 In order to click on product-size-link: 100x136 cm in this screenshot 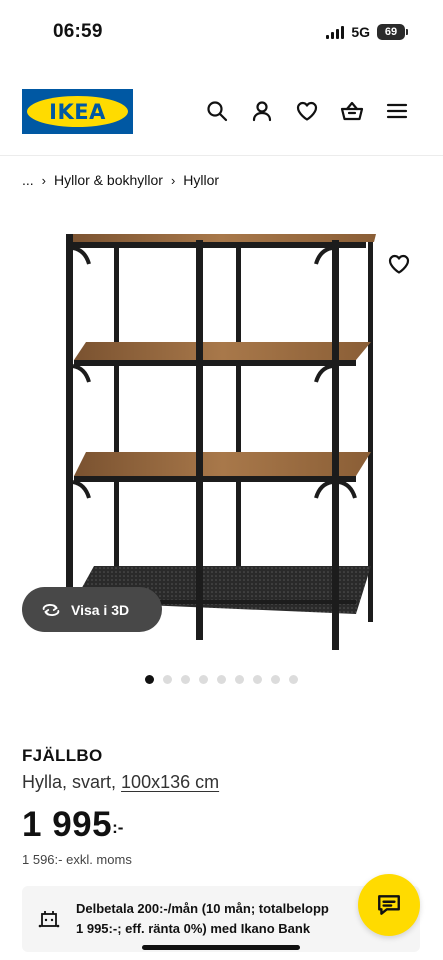, I will do `click(170, 782)`.